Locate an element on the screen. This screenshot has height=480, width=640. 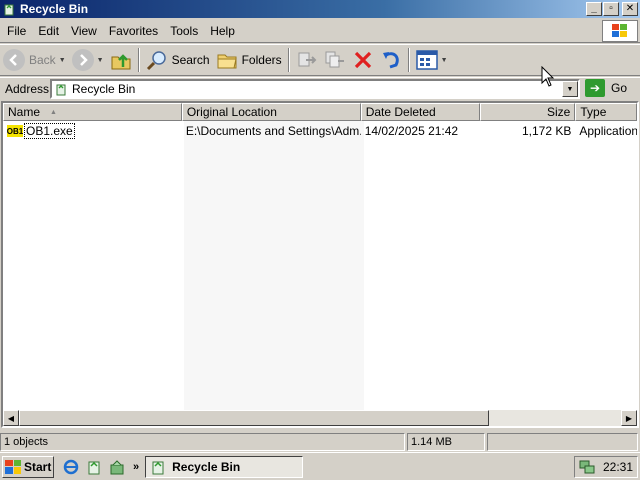
back-button: Back ▼ is located at coordinates (34, 60).